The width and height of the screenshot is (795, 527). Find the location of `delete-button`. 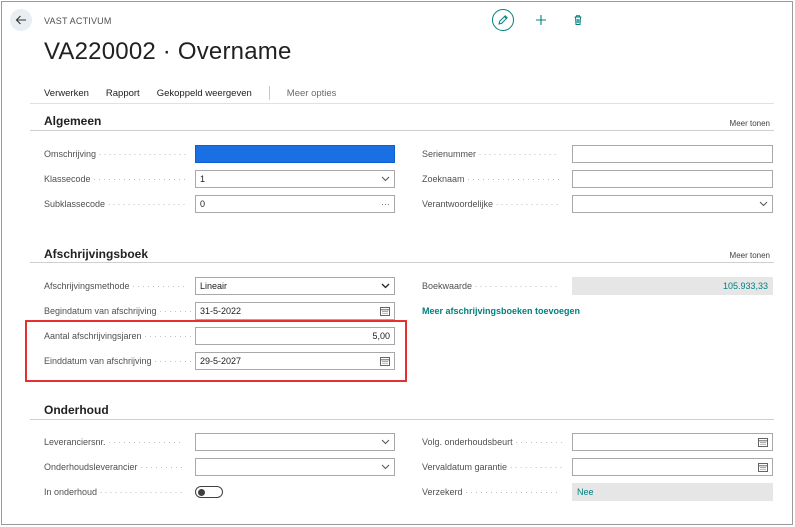

delete-button is located at coordinates (578, 20).